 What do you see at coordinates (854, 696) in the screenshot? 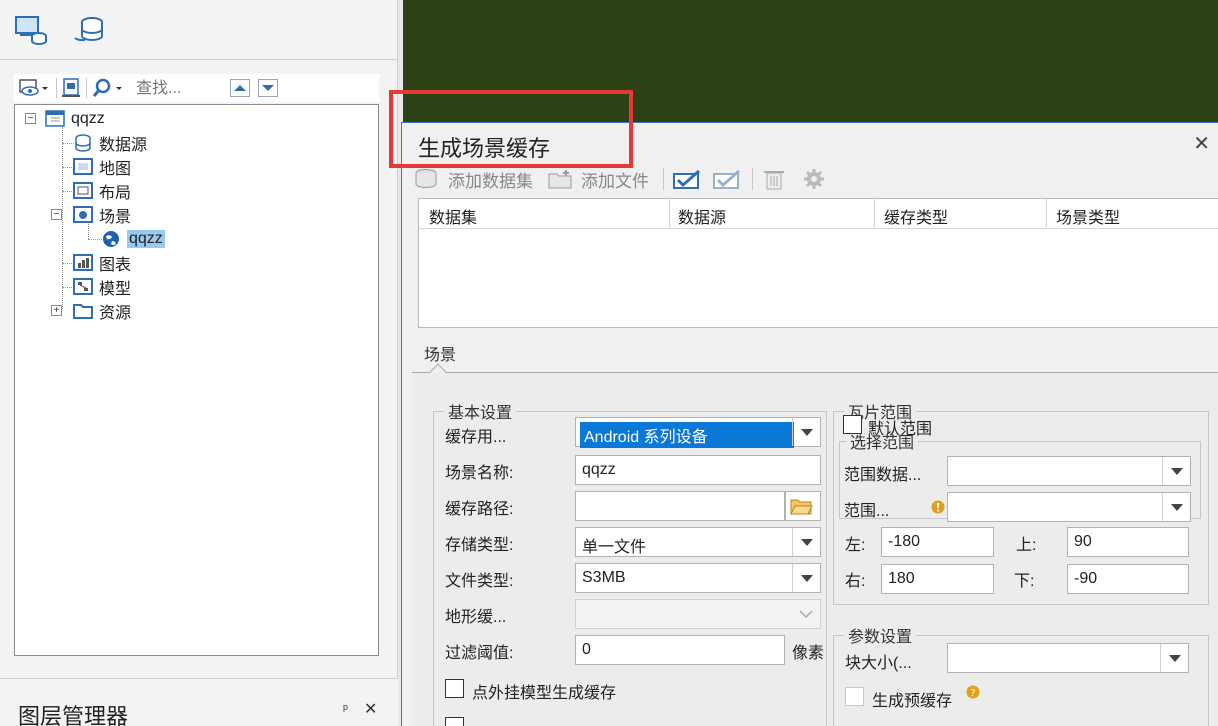
I see `pre-cache-checkbox` at bounding box center [854, 696].